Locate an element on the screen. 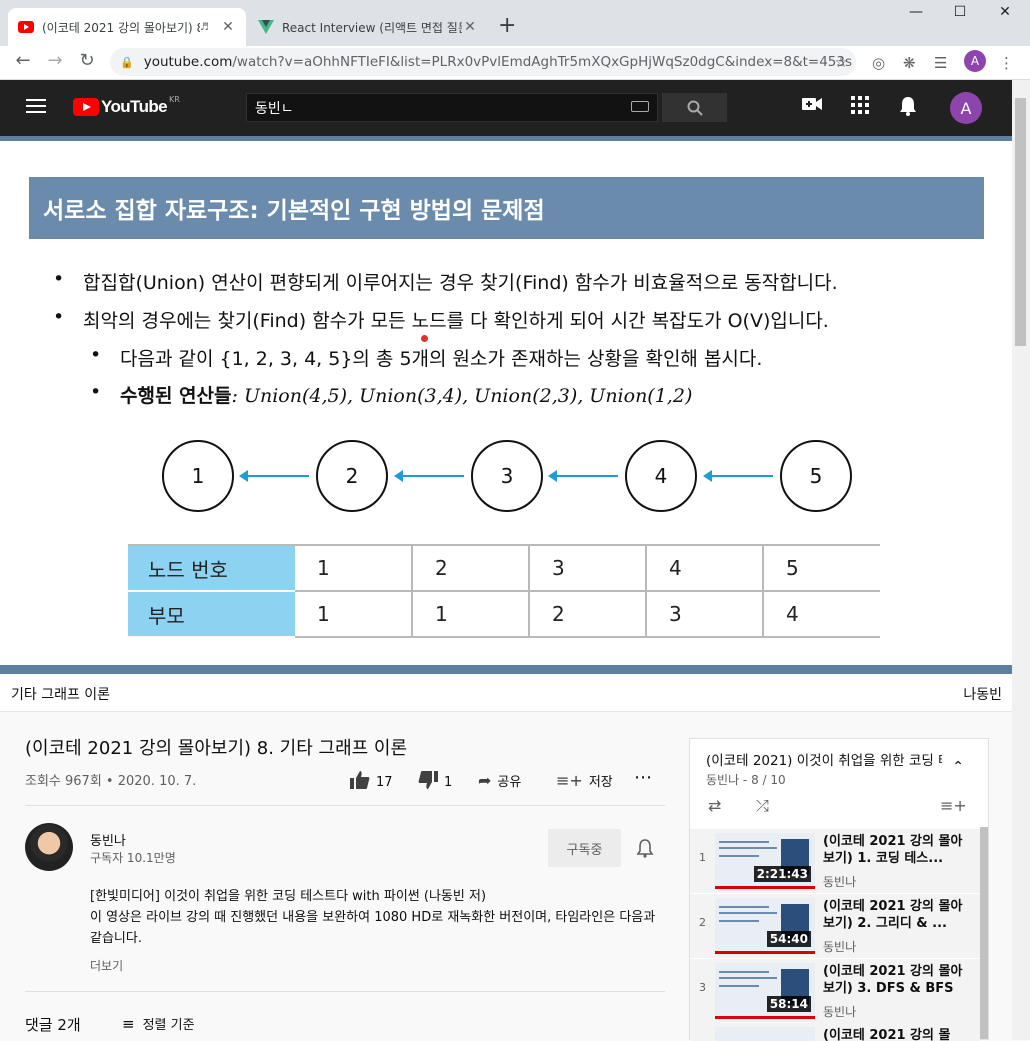 The height and width of the screenshot is (1041, 1030). table-cell: 2 is located at coordinates (588, 614).